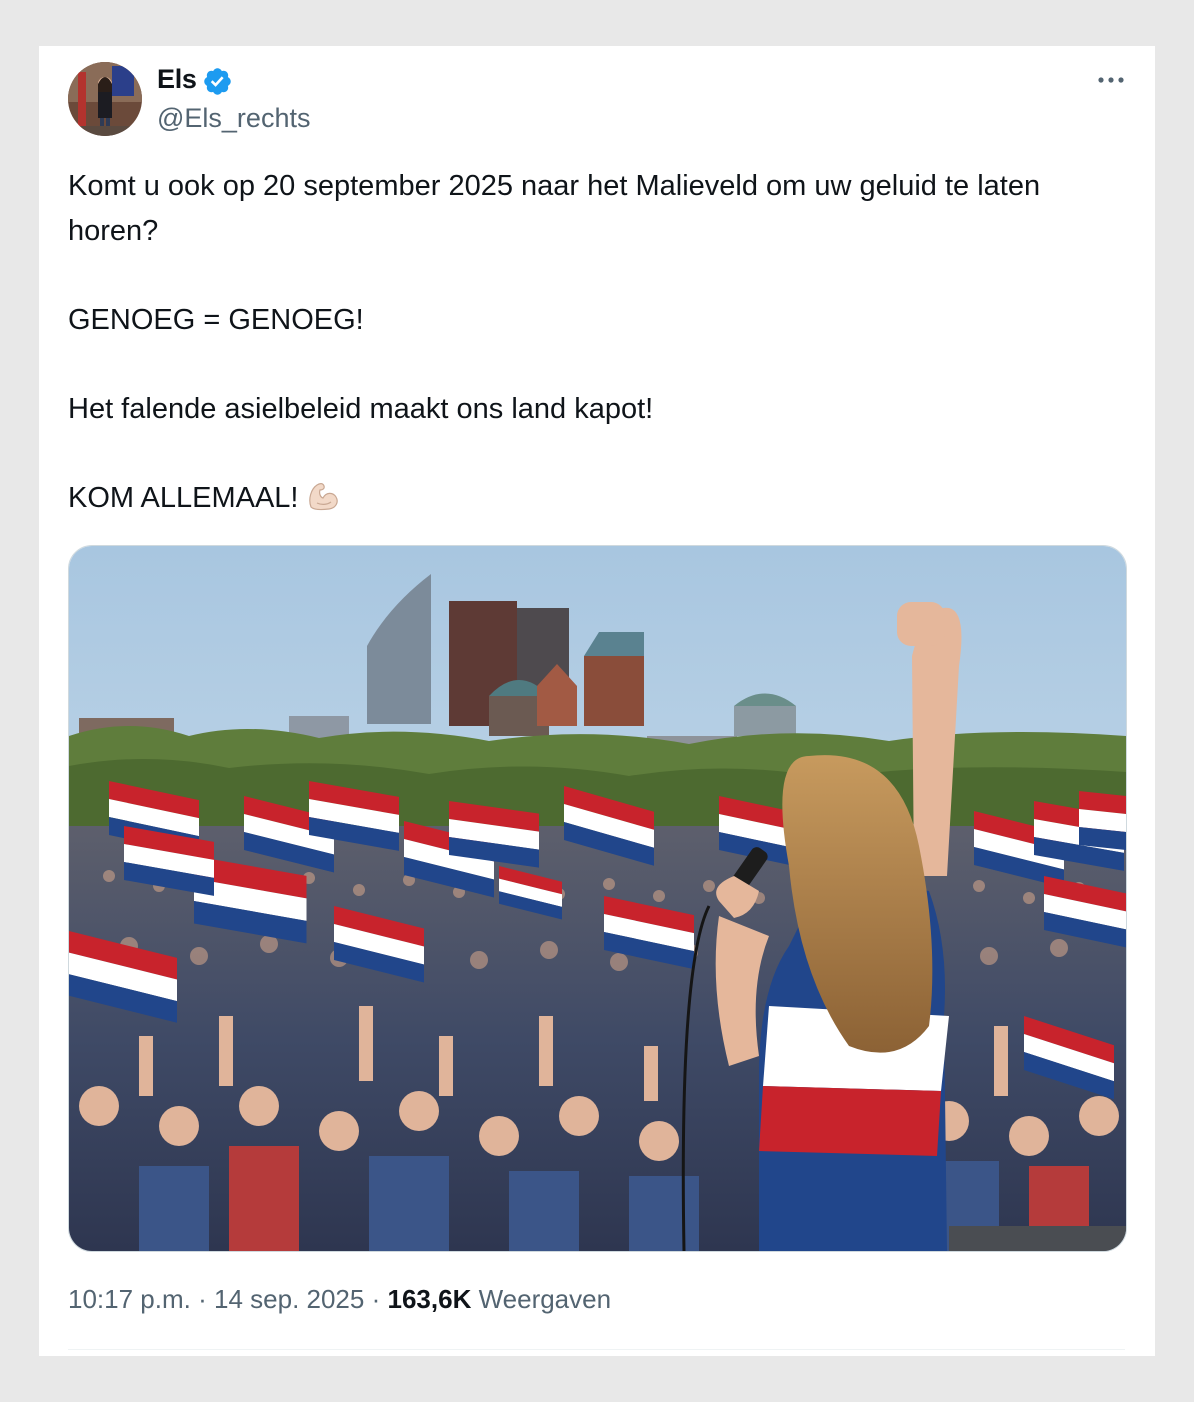 This screenshot has height=1402, width=1194. I want to click on flexed-biceps-icon, so click(323, 497).